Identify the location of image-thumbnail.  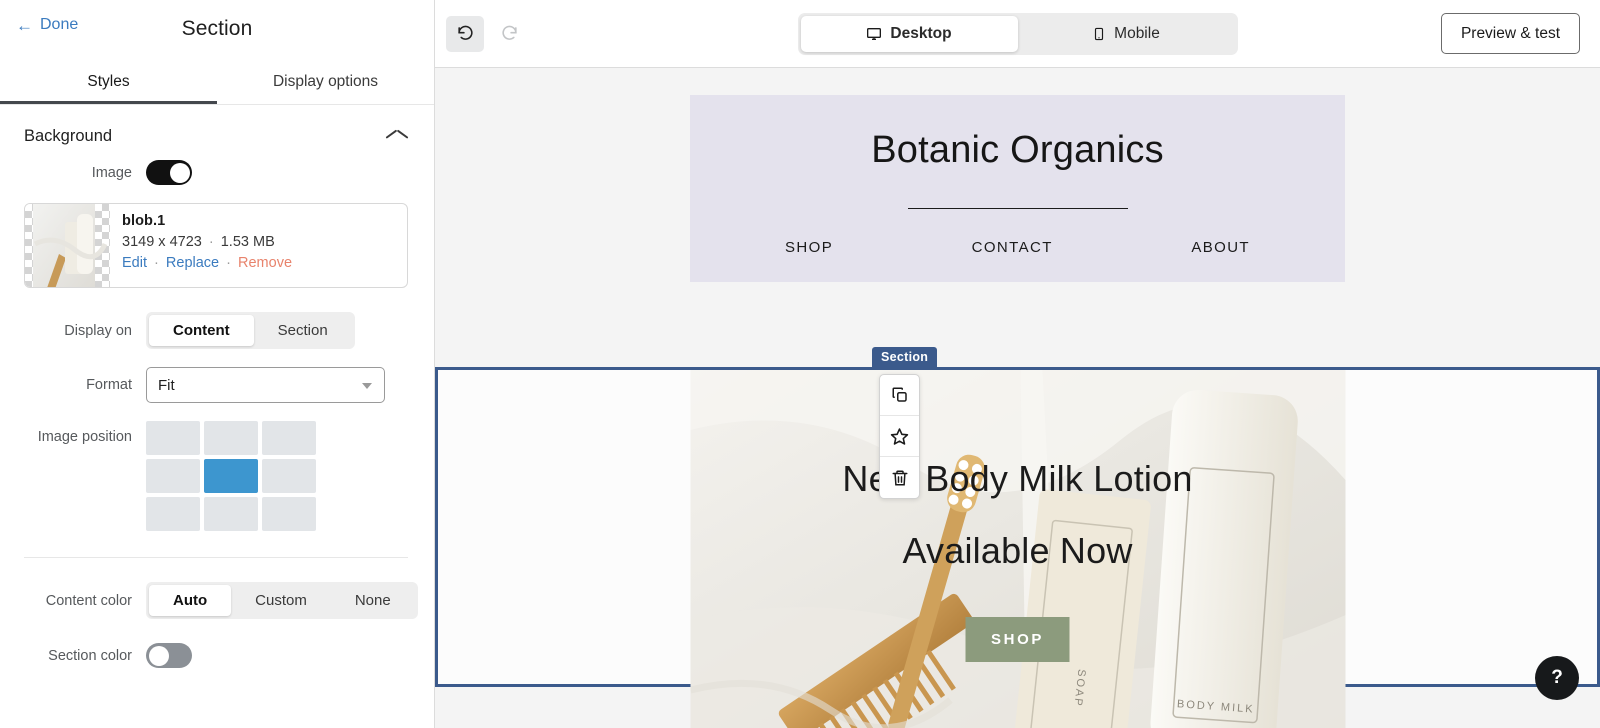
(67, 245).